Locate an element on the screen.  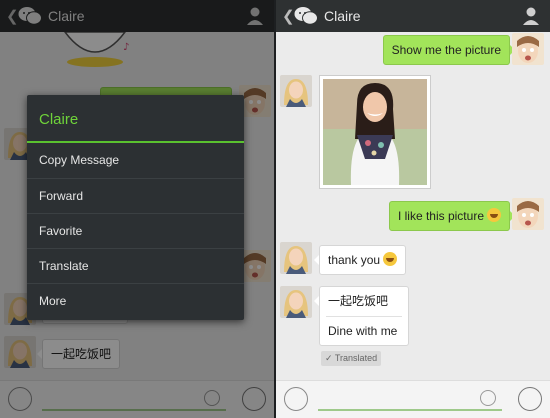
chat-bubbles-icon is located at coordinates (306, 16).